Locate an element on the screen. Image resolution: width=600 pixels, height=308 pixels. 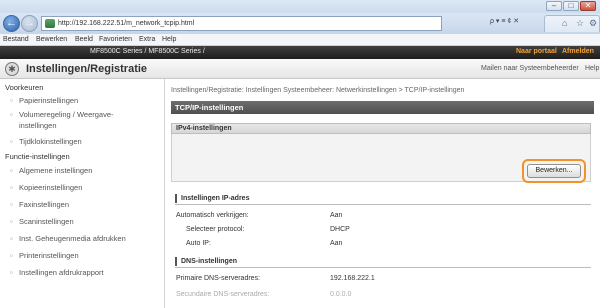
sidebar-item-general-settings: ▫ Algemene instellingen is located at coordinates (85, 170).